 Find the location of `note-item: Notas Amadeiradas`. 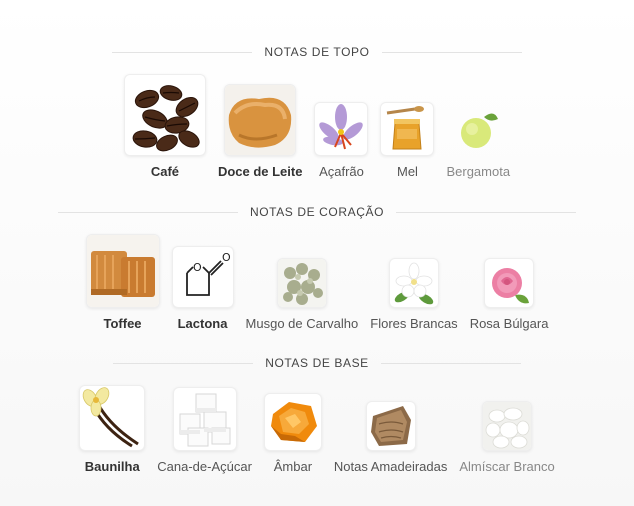

note-item: Notas Amadeiradas is located at coordinates (390, 438).